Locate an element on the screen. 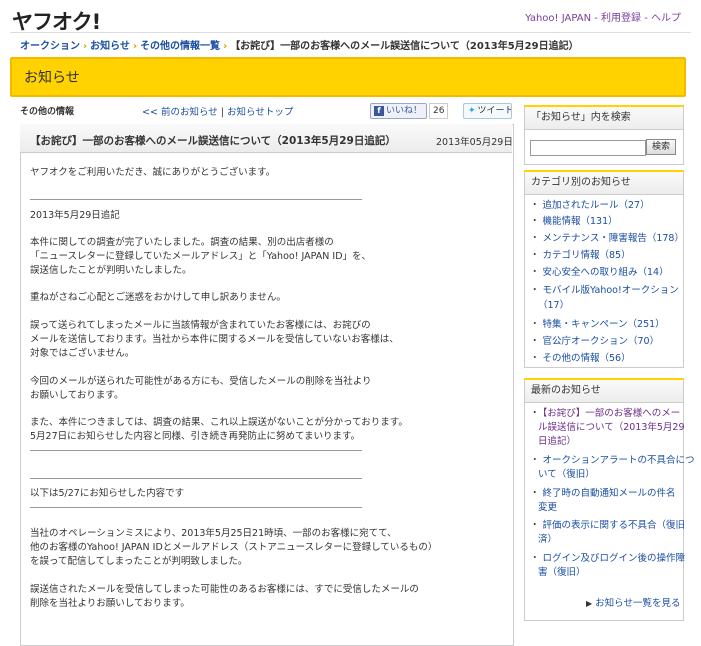 The width and height of the screenshot is (701, 646). tweet-button: ✦ ツイート is located at coordinates (487, 111).